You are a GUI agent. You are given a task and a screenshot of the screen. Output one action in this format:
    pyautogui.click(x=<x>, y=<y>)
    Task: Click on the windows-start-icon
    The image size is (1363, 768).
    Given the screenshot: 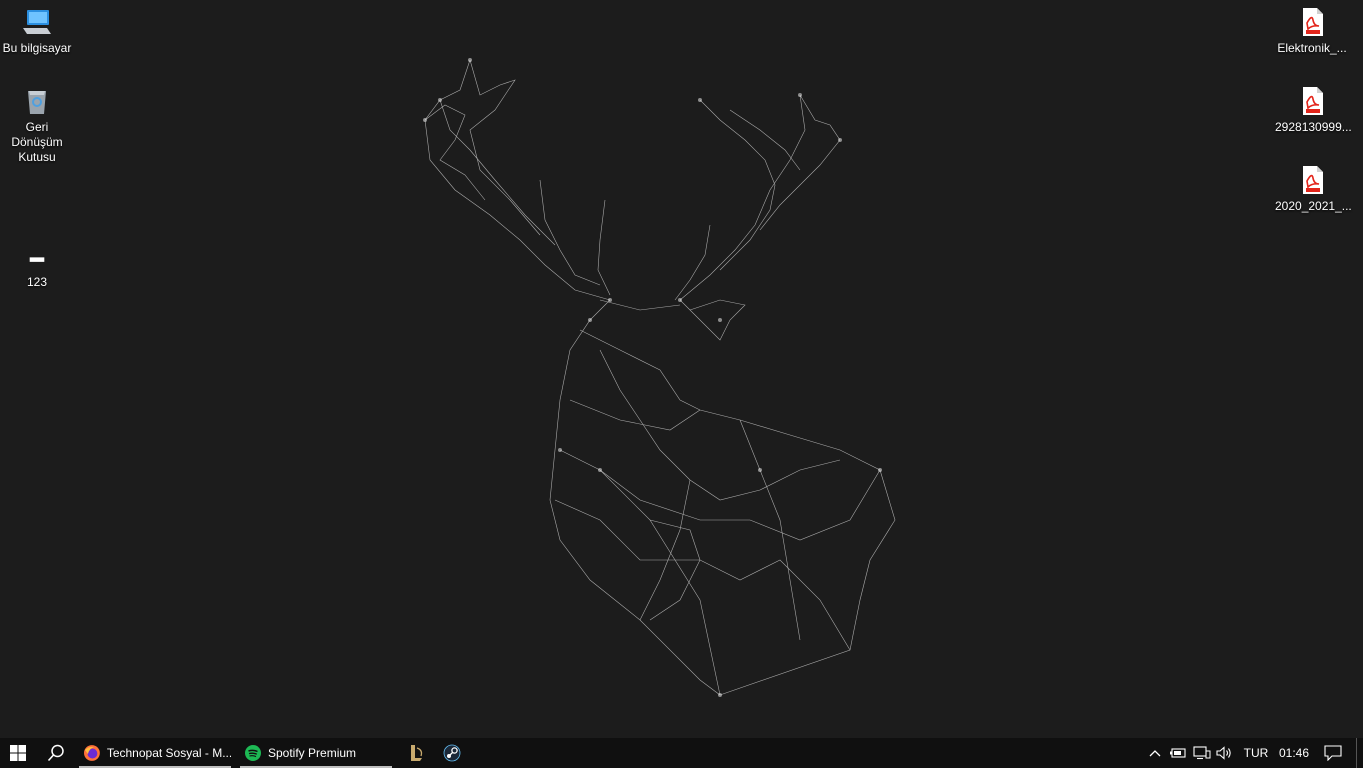 What is the action you would take?
    pyautogui.click(x=18, y=753)
    